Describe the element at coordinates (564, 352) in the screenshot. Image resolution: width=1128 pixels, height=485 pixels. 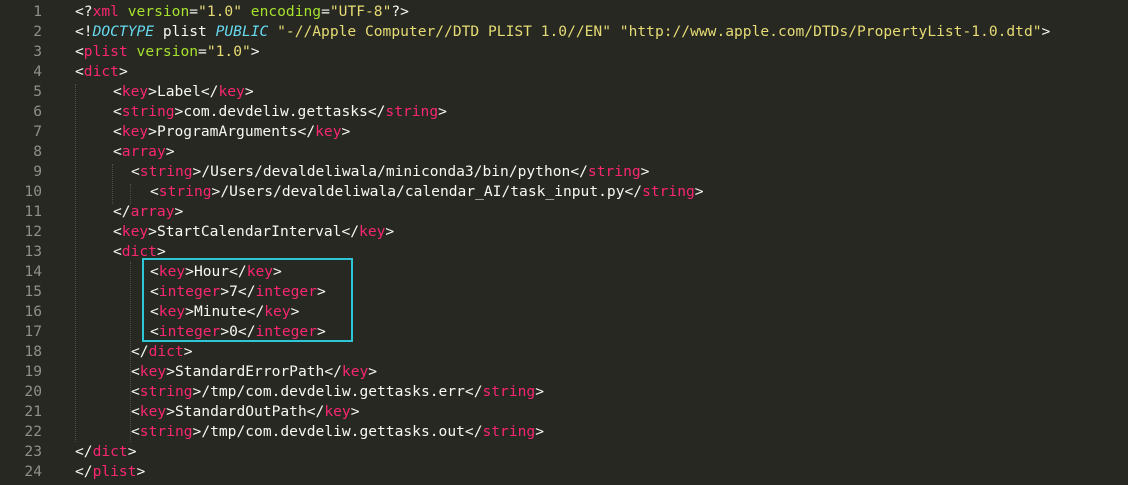
I see `code-line: 18 </dict>` at that location.